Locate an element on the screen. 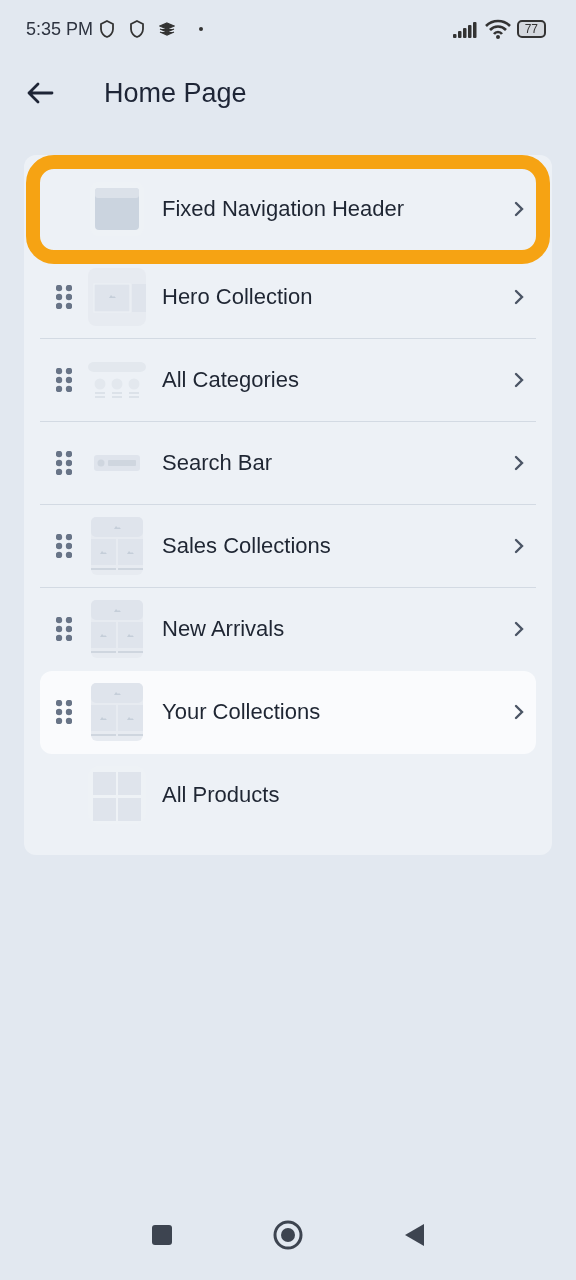  section-label: All Products is located at coordinates (221, 795).